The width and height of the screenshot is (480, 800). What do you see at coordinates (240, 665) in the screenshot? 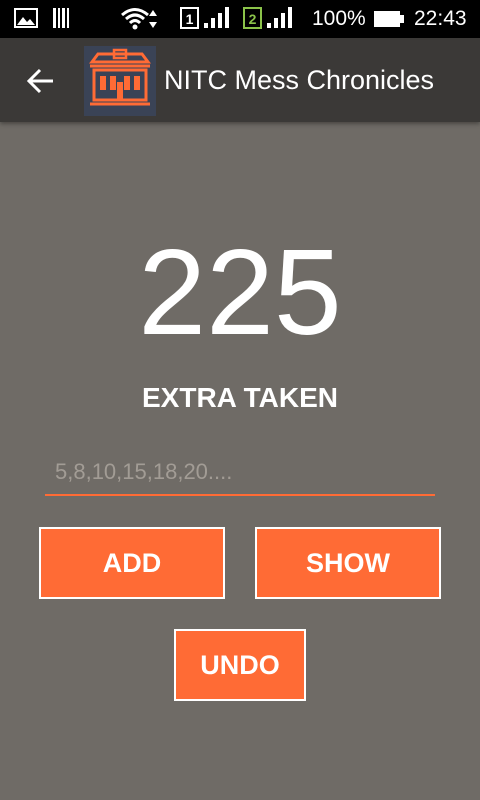
I see `undo-button: UNDO` at bounding box center [240, 665].